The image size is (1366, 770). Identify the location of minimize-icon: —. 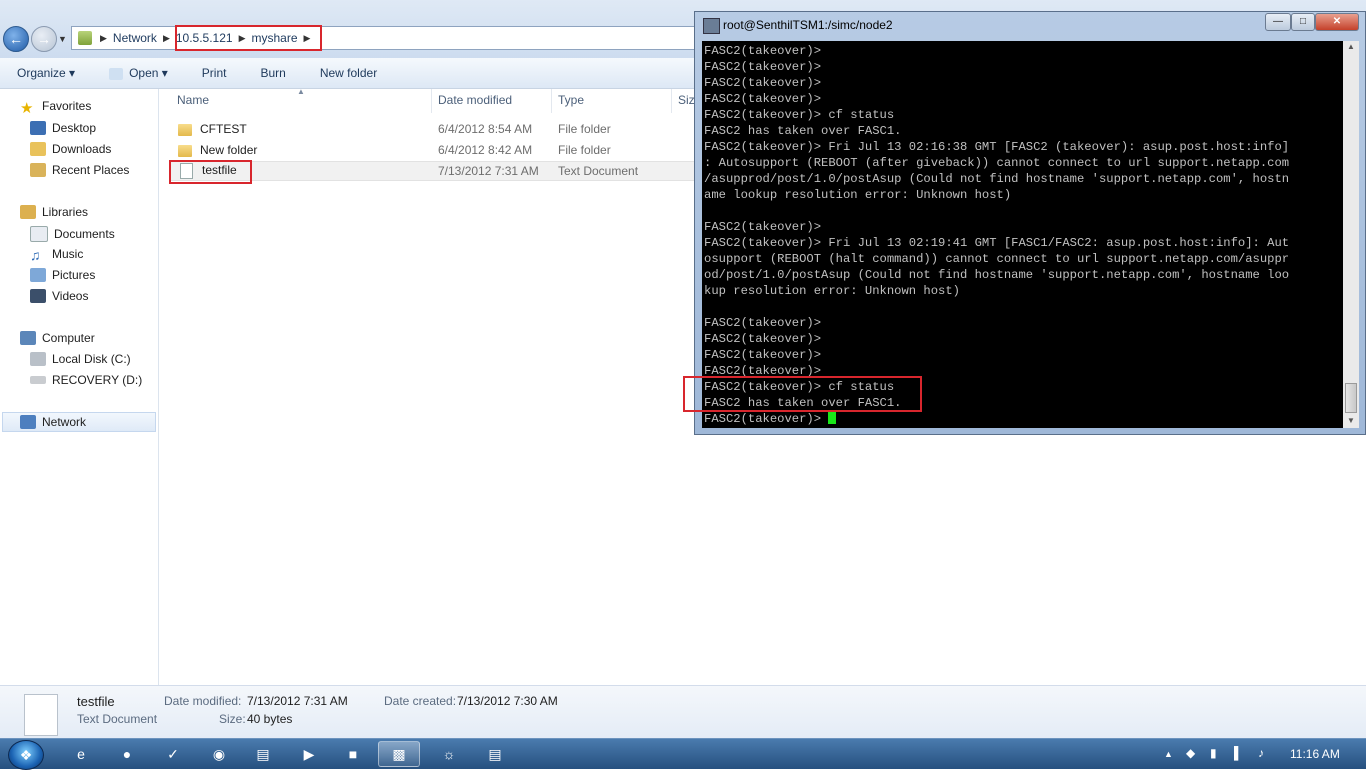
(1278, 21).